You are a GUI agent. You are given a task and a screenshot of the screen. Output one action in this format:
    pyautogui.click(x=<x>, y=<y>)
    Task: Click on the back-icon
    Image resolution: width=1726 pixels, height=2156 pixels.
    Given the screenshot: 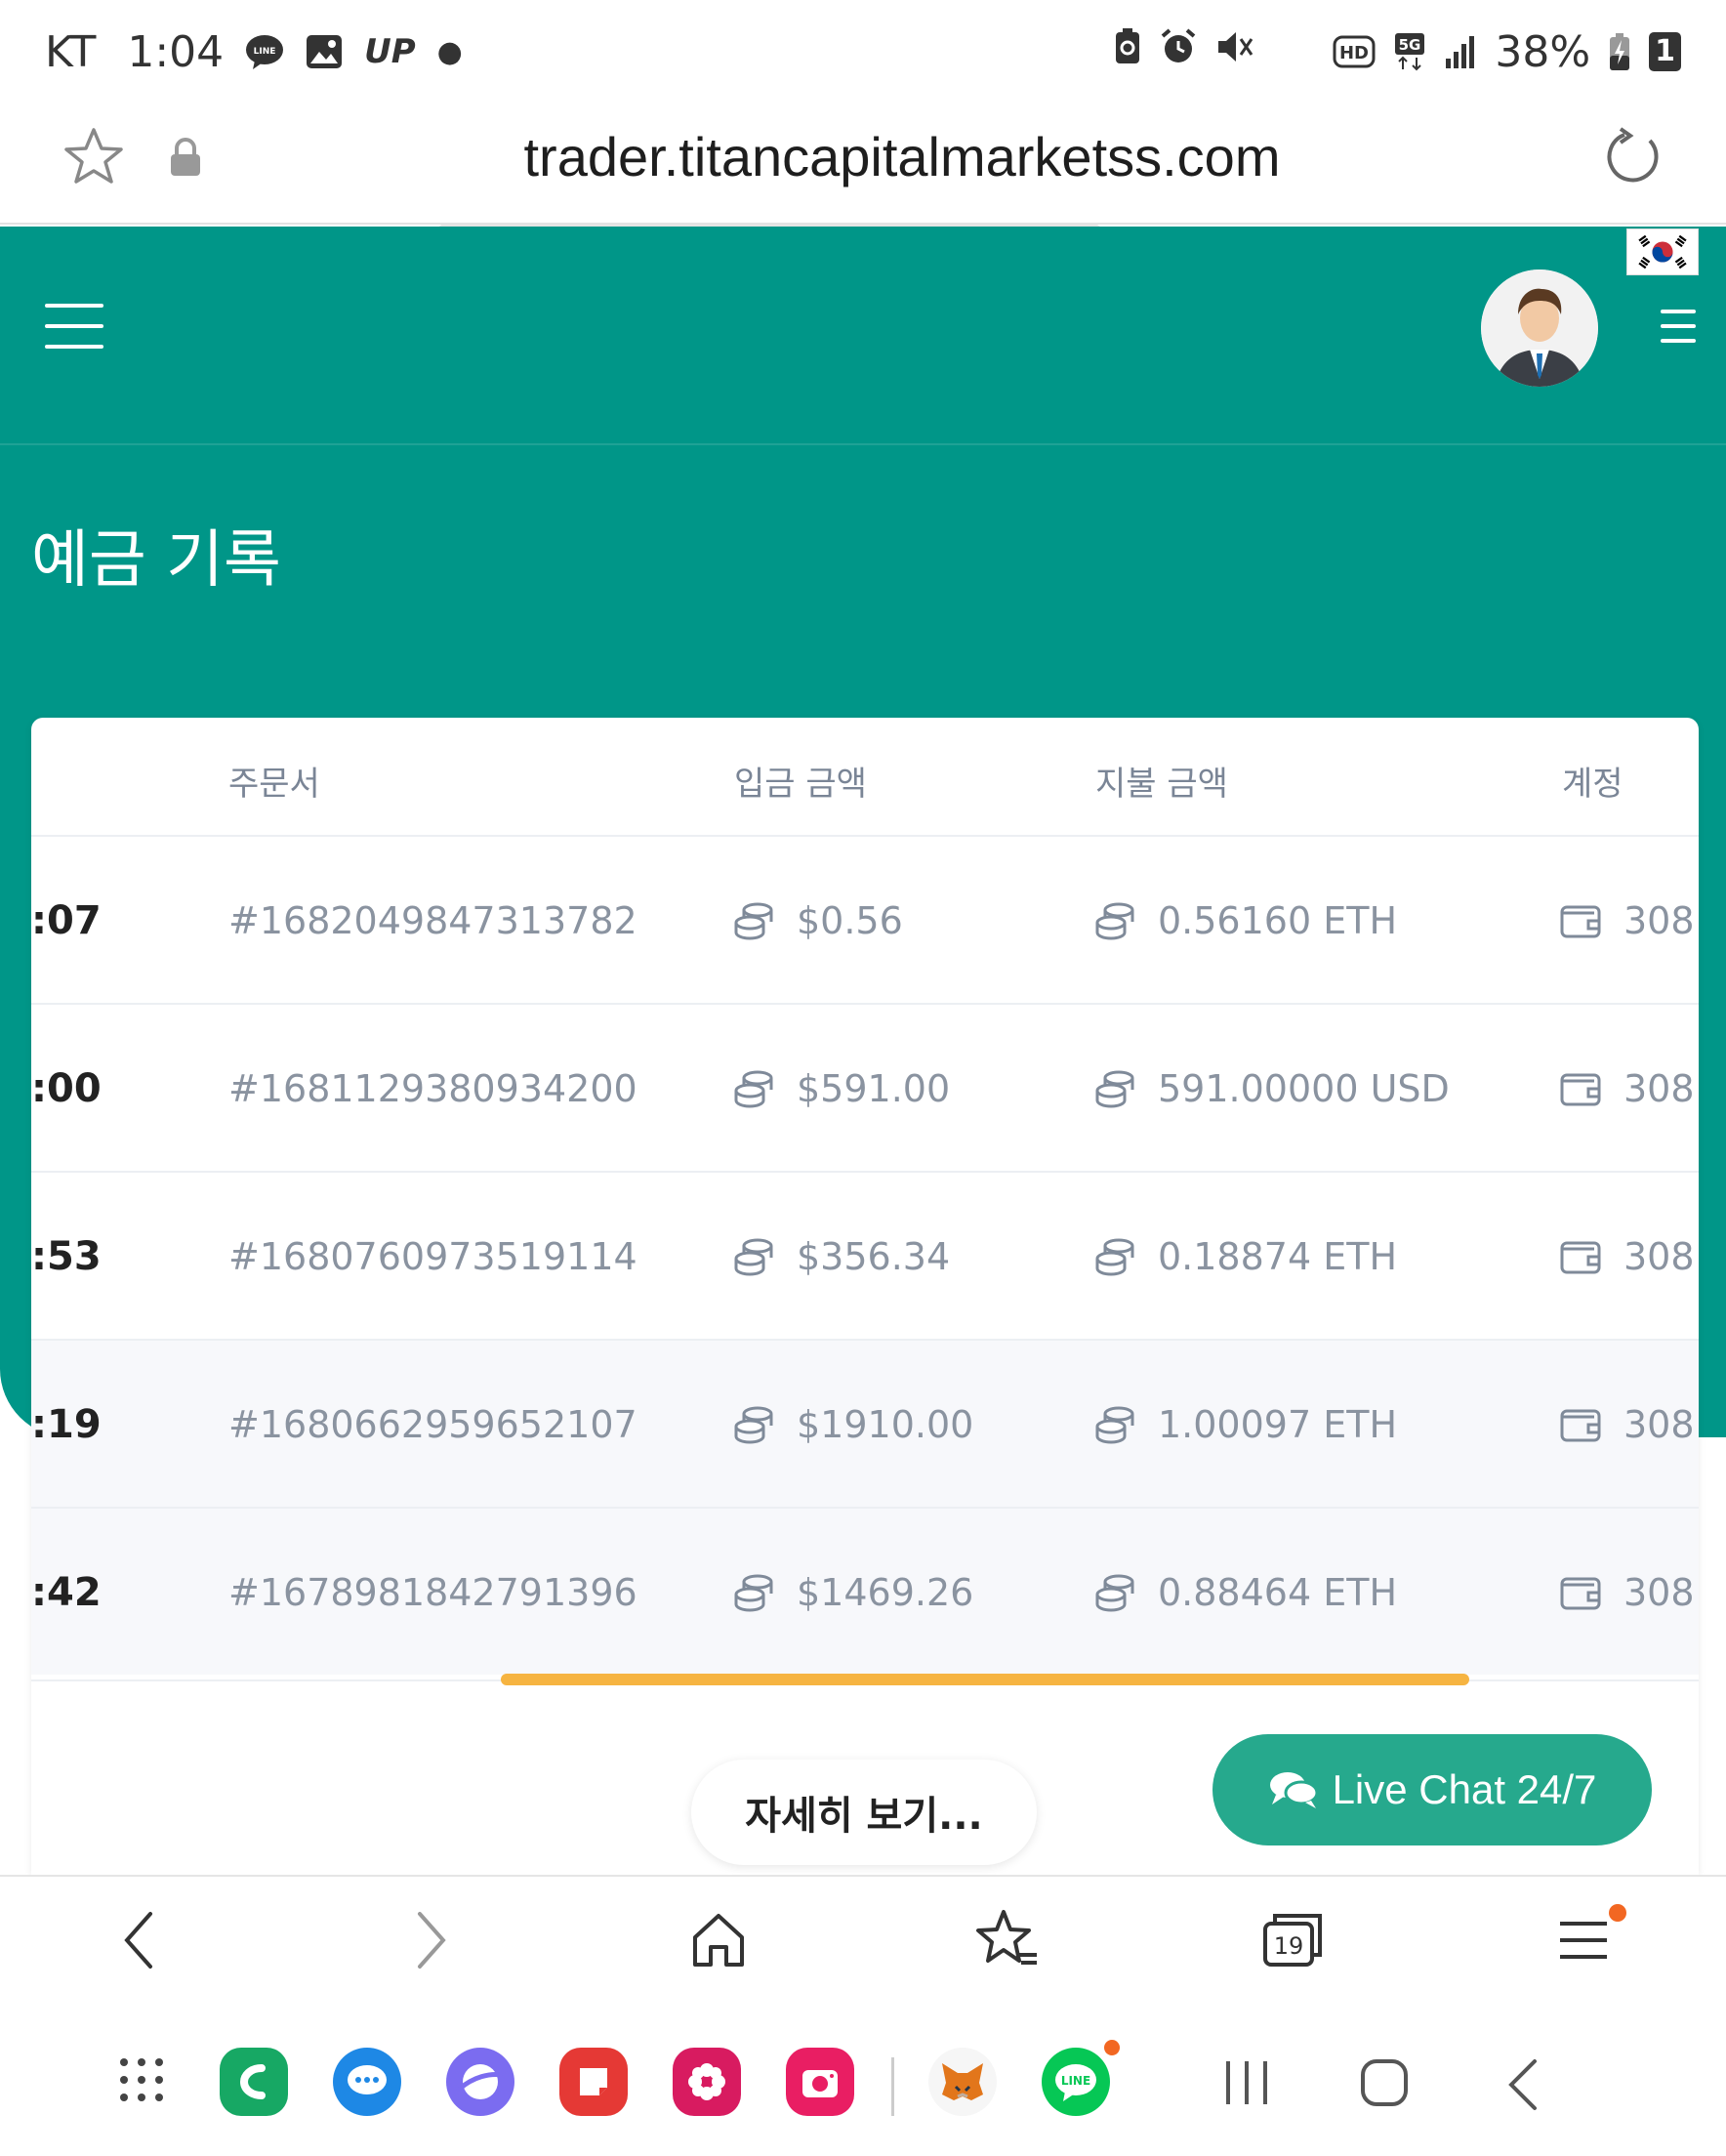 What is the action you would take?
    pyautogui.click(x=138, y=1940)
    